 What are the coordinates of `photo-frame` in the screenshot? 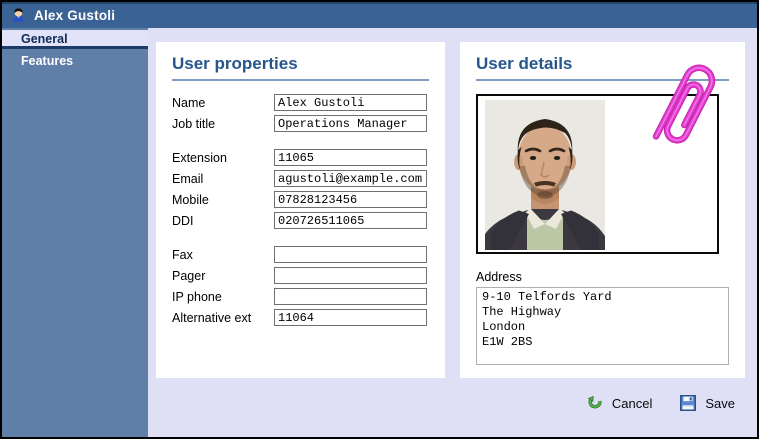 It's located at (597, 174).